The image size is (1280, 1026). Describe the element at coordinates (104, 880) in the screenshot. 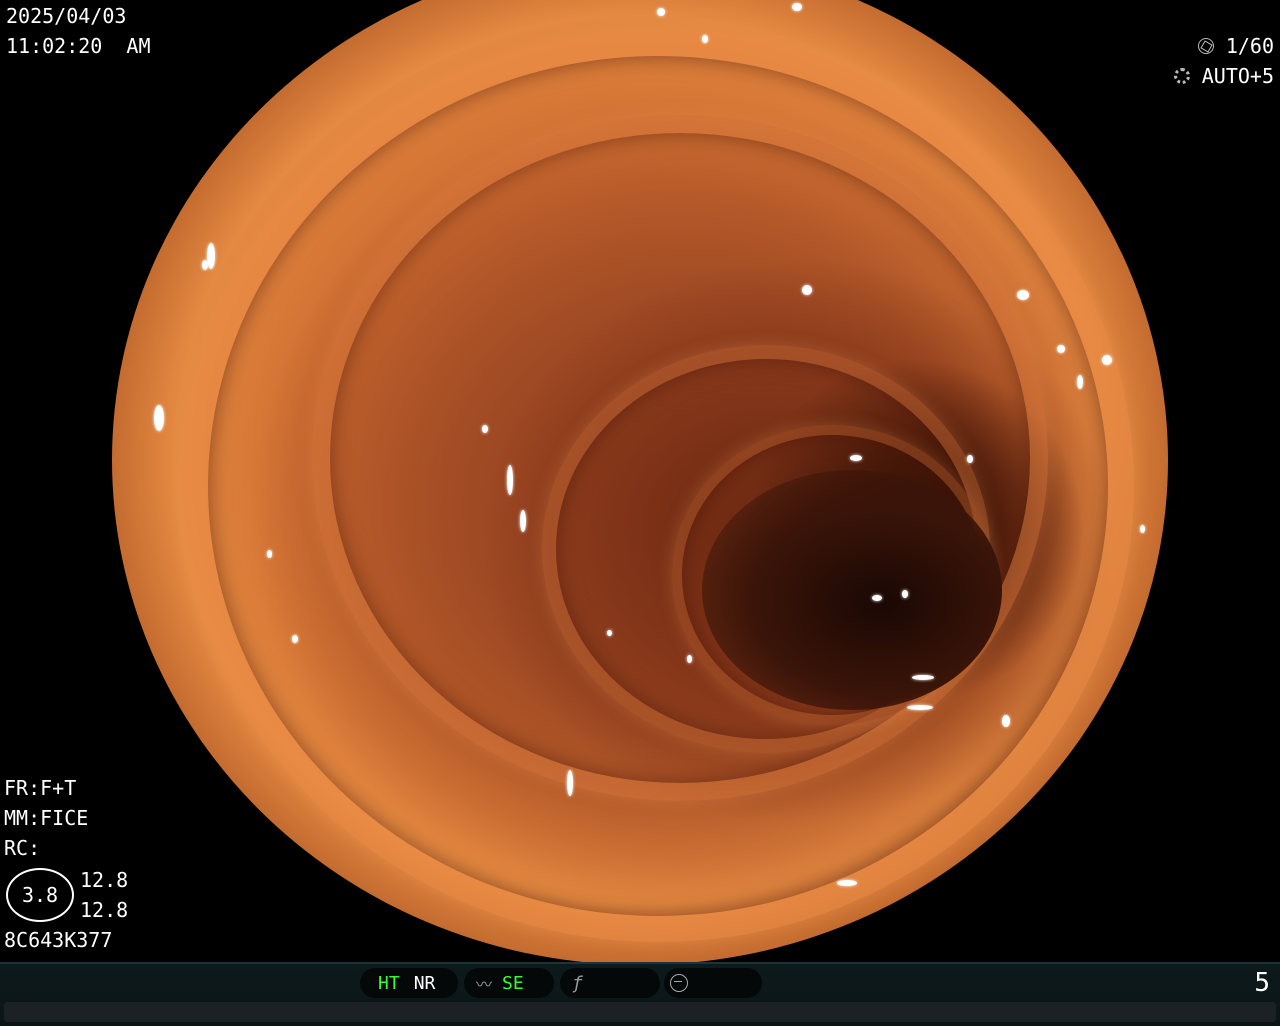

I see `value-a: 12.8` at that location.